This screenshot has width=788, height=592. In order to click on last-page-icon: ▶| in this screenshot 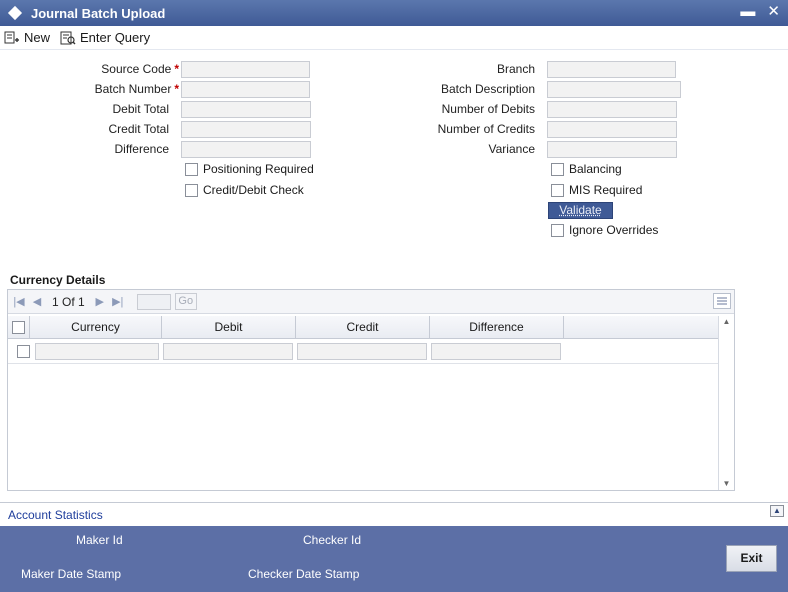, I will do `click(118, 301)`.